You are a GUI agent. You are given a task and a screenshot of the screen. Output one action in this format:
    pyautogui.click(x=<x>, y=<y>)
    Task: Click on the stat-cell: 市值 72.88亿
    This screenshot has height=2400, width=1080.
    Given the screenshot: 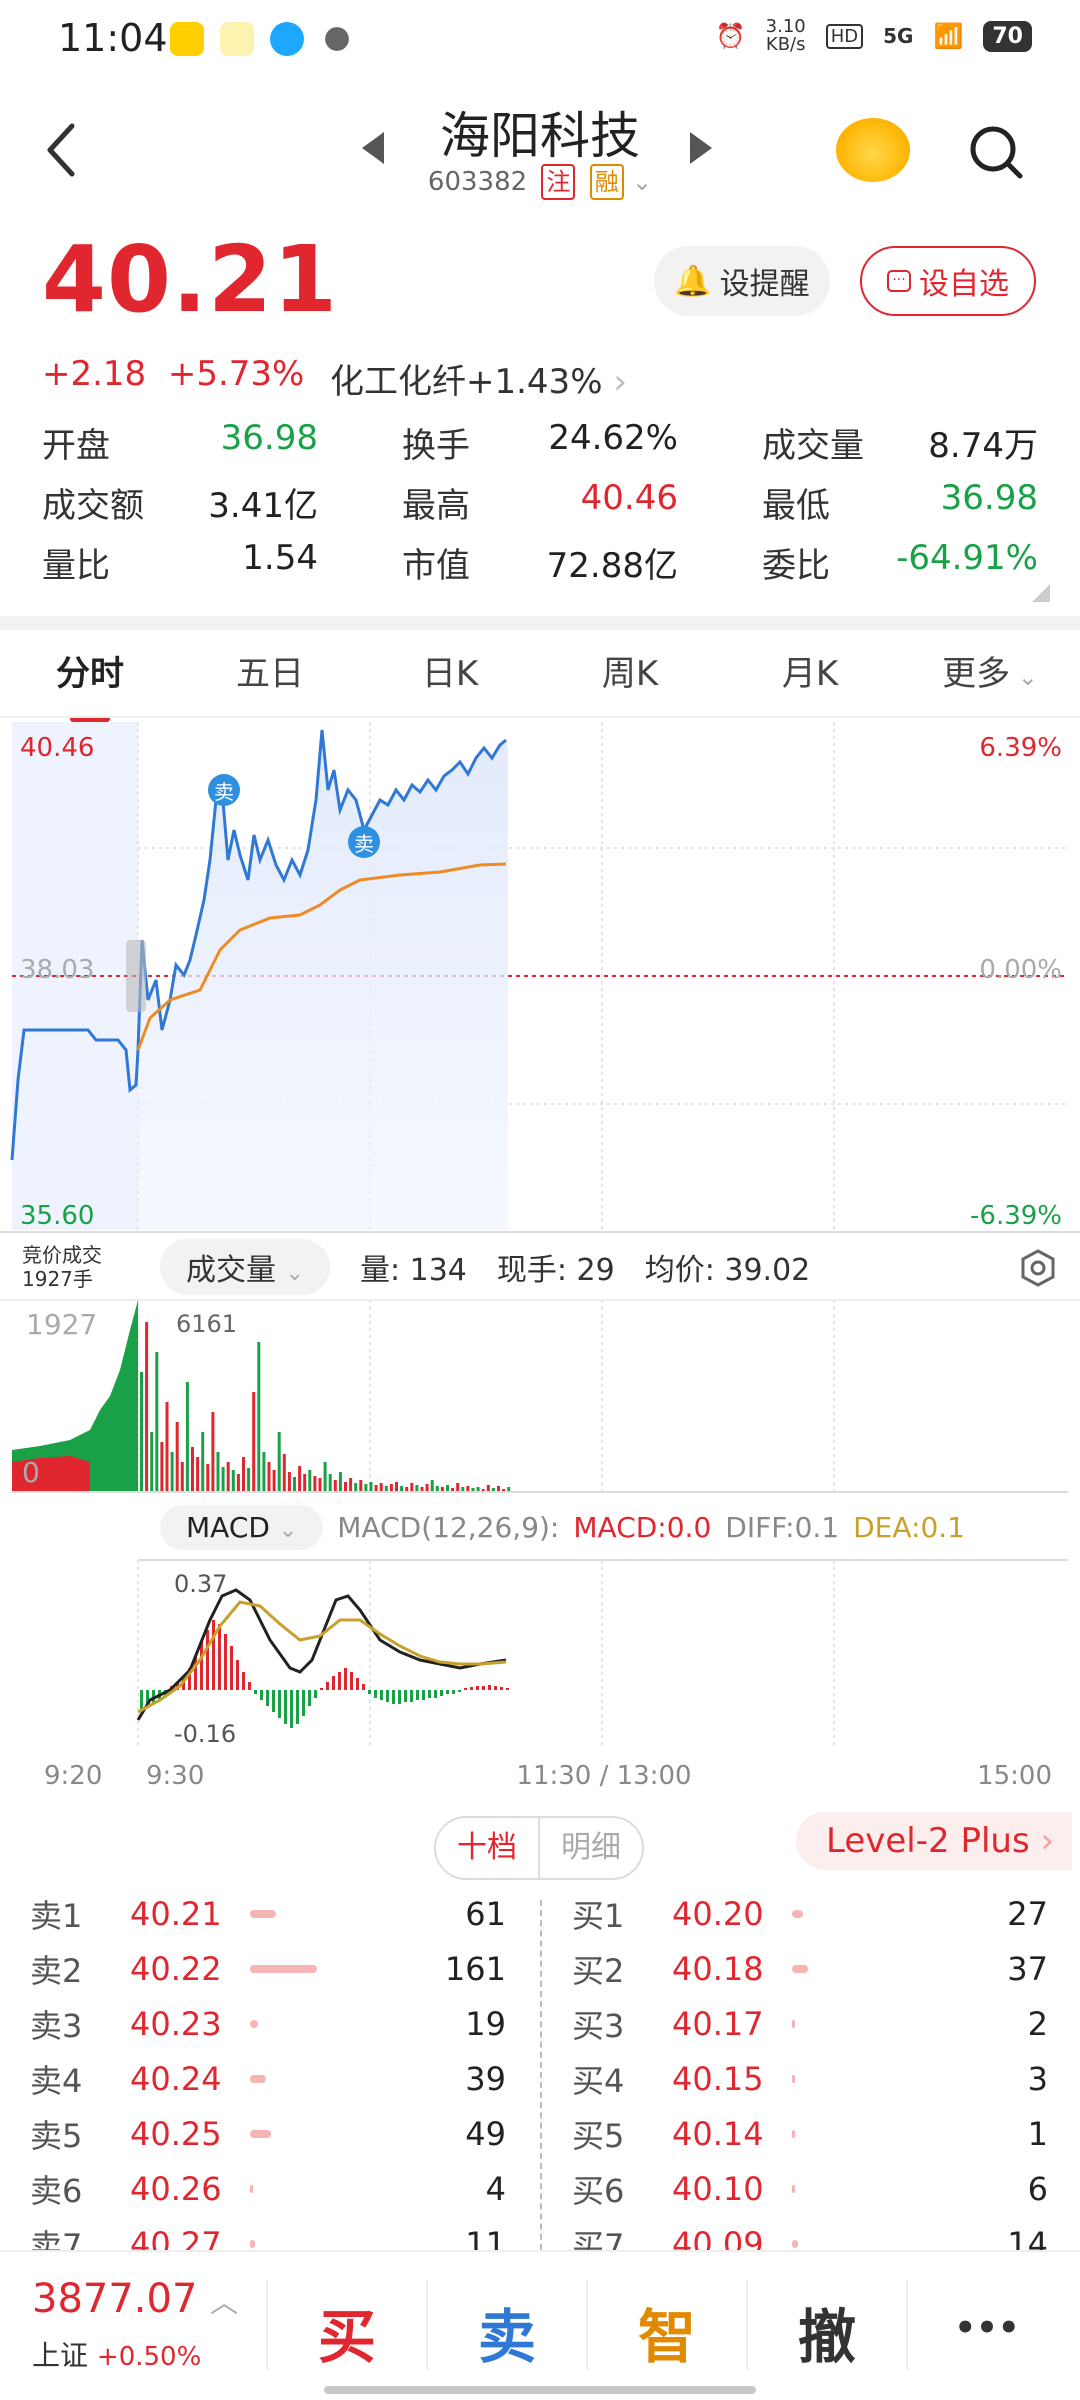 What is the action you would take?
    pyautogui.click(x=540, y=562)
    